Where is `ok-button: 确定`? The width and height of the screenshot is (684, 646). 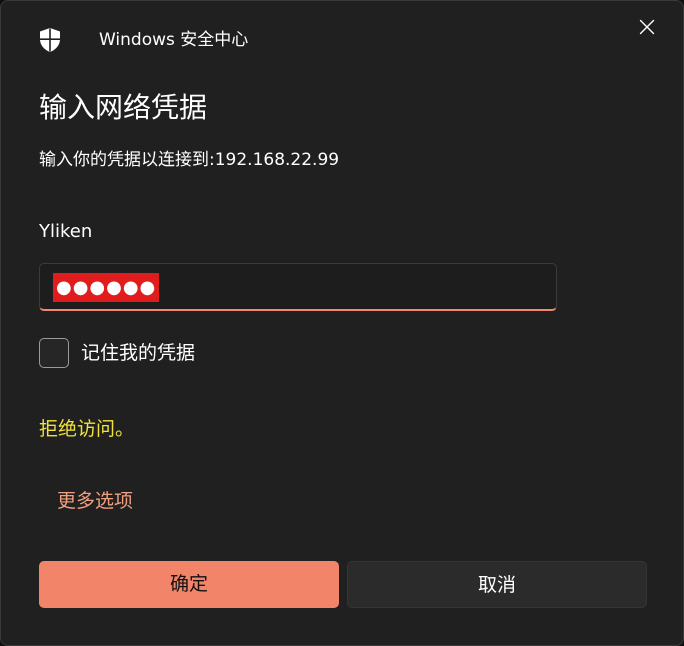 ok-button: 确定 is located at coordinates (189, 584).